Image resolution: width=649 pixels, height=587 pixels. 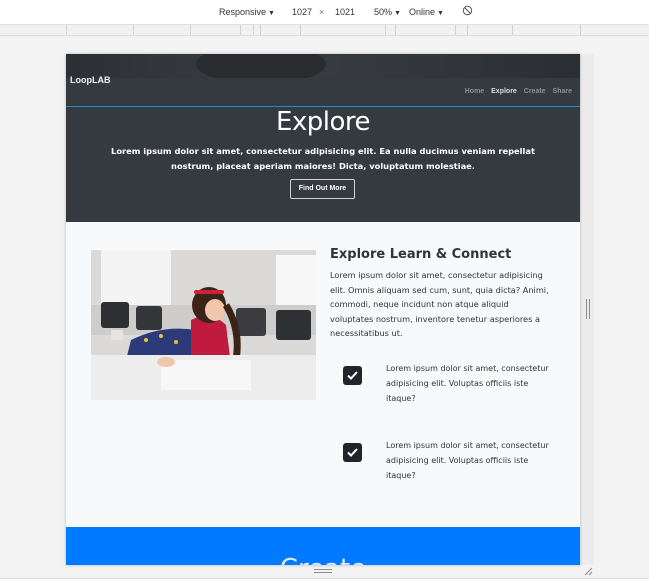 I want to click on nav-home: Home, so click(x=474, y=91).